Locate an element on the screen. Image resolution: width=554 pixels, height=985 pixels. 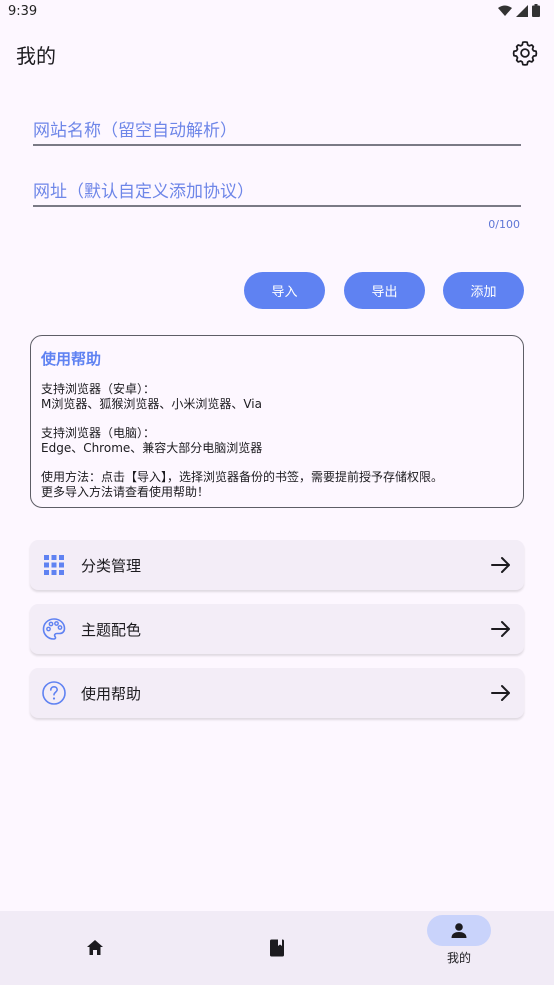
url-input: 网址（默认自定义添加协议） is located at coordinates (277, 189).